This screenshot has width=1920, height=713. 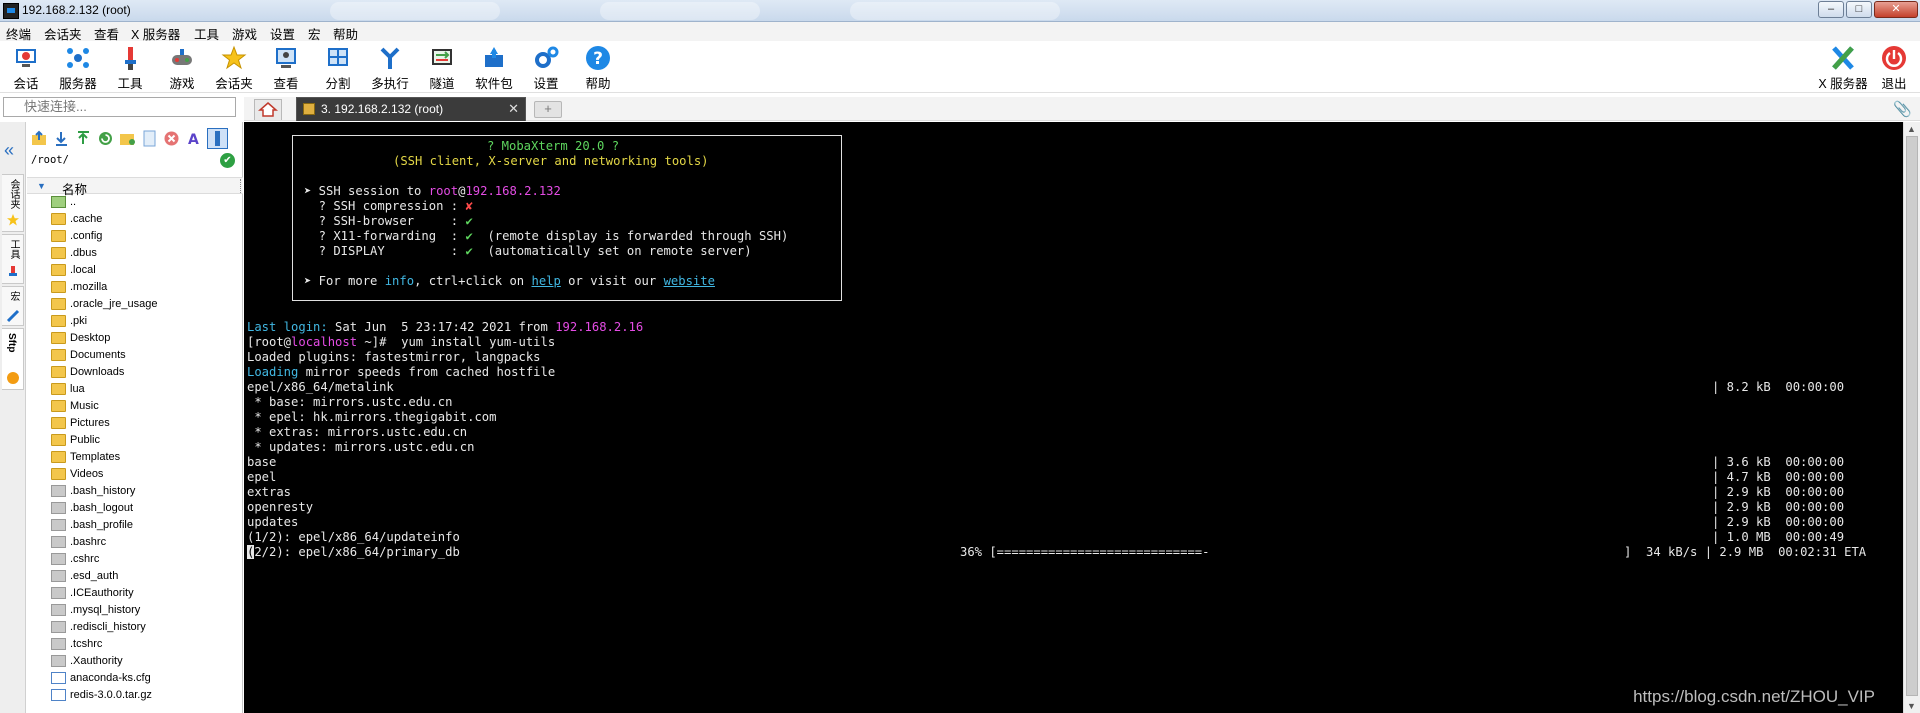 I want to click on exit-button: 退出, so click(x=1894, y=68).